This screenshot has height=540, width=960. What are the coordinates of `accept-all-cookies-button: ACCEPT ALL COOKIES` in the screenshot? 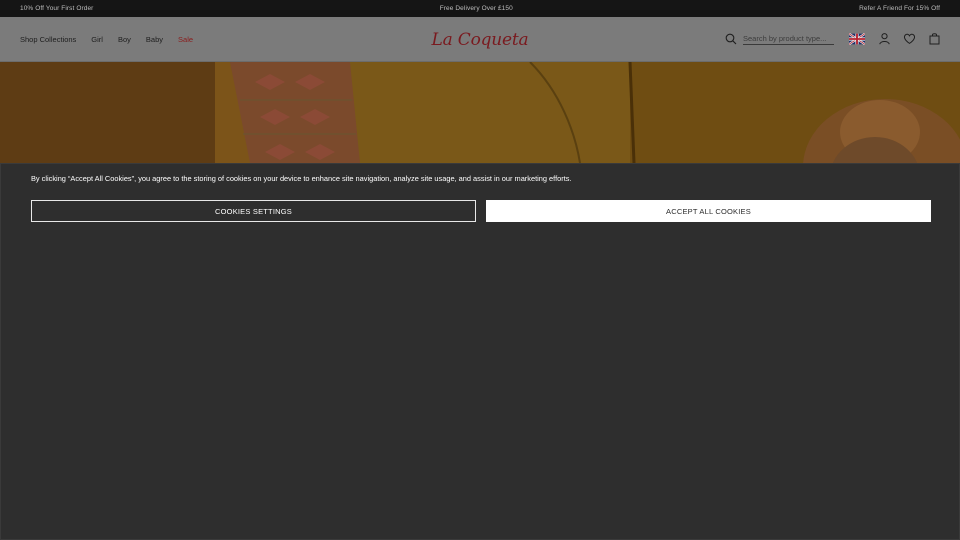 It's located at (708, 211).